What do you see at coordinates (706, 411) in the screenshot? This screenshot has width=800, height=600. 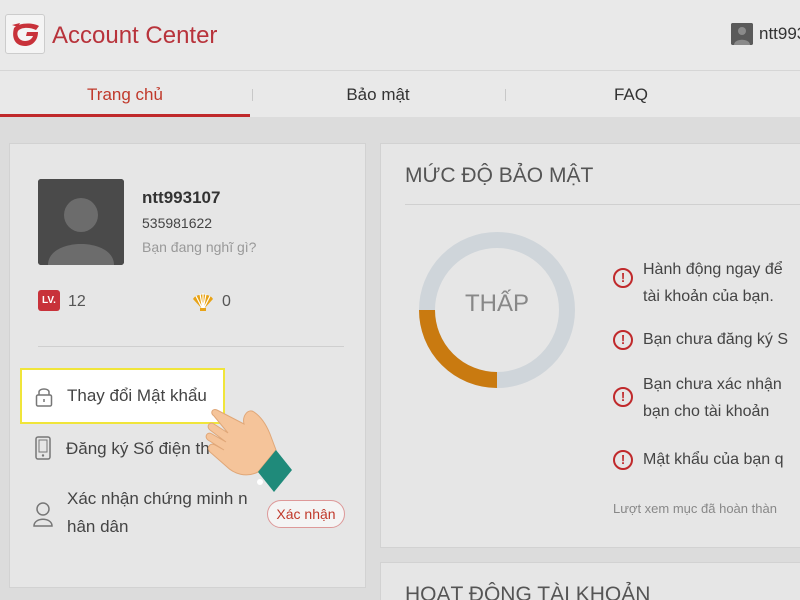 I see `warning-text: bạn cho tài khoản` at bounding box center [706, 411].